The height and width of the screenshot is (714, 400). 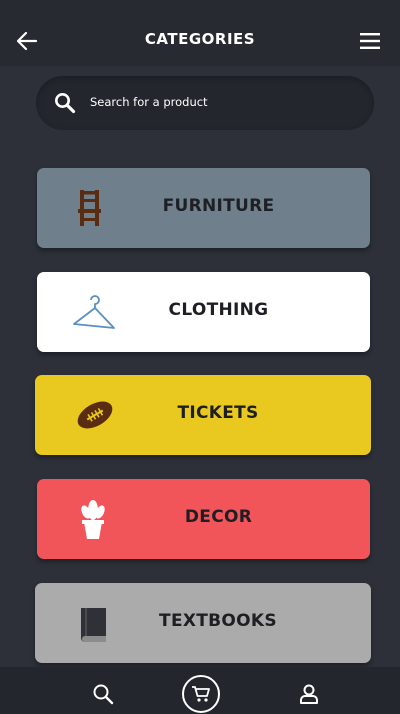 I want to click on chair-icon, so click(x=89, y=208).